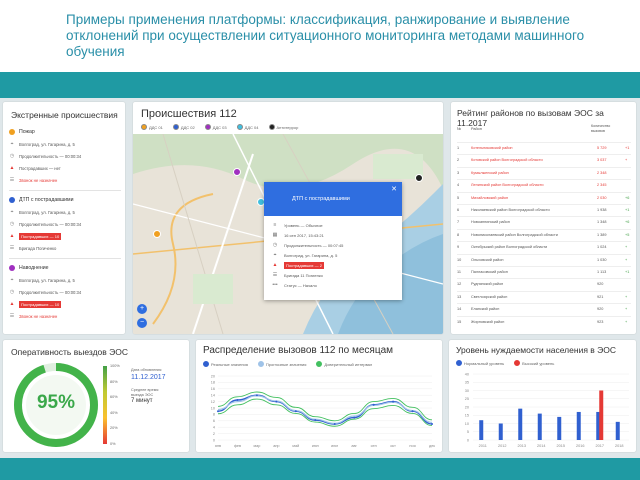 The width and height of the screenshot is (640, 480). What do you see at coordinates (142, 309) in the screenshot?
I see `zoom-in-button: +` at bounding box center [142, 309].